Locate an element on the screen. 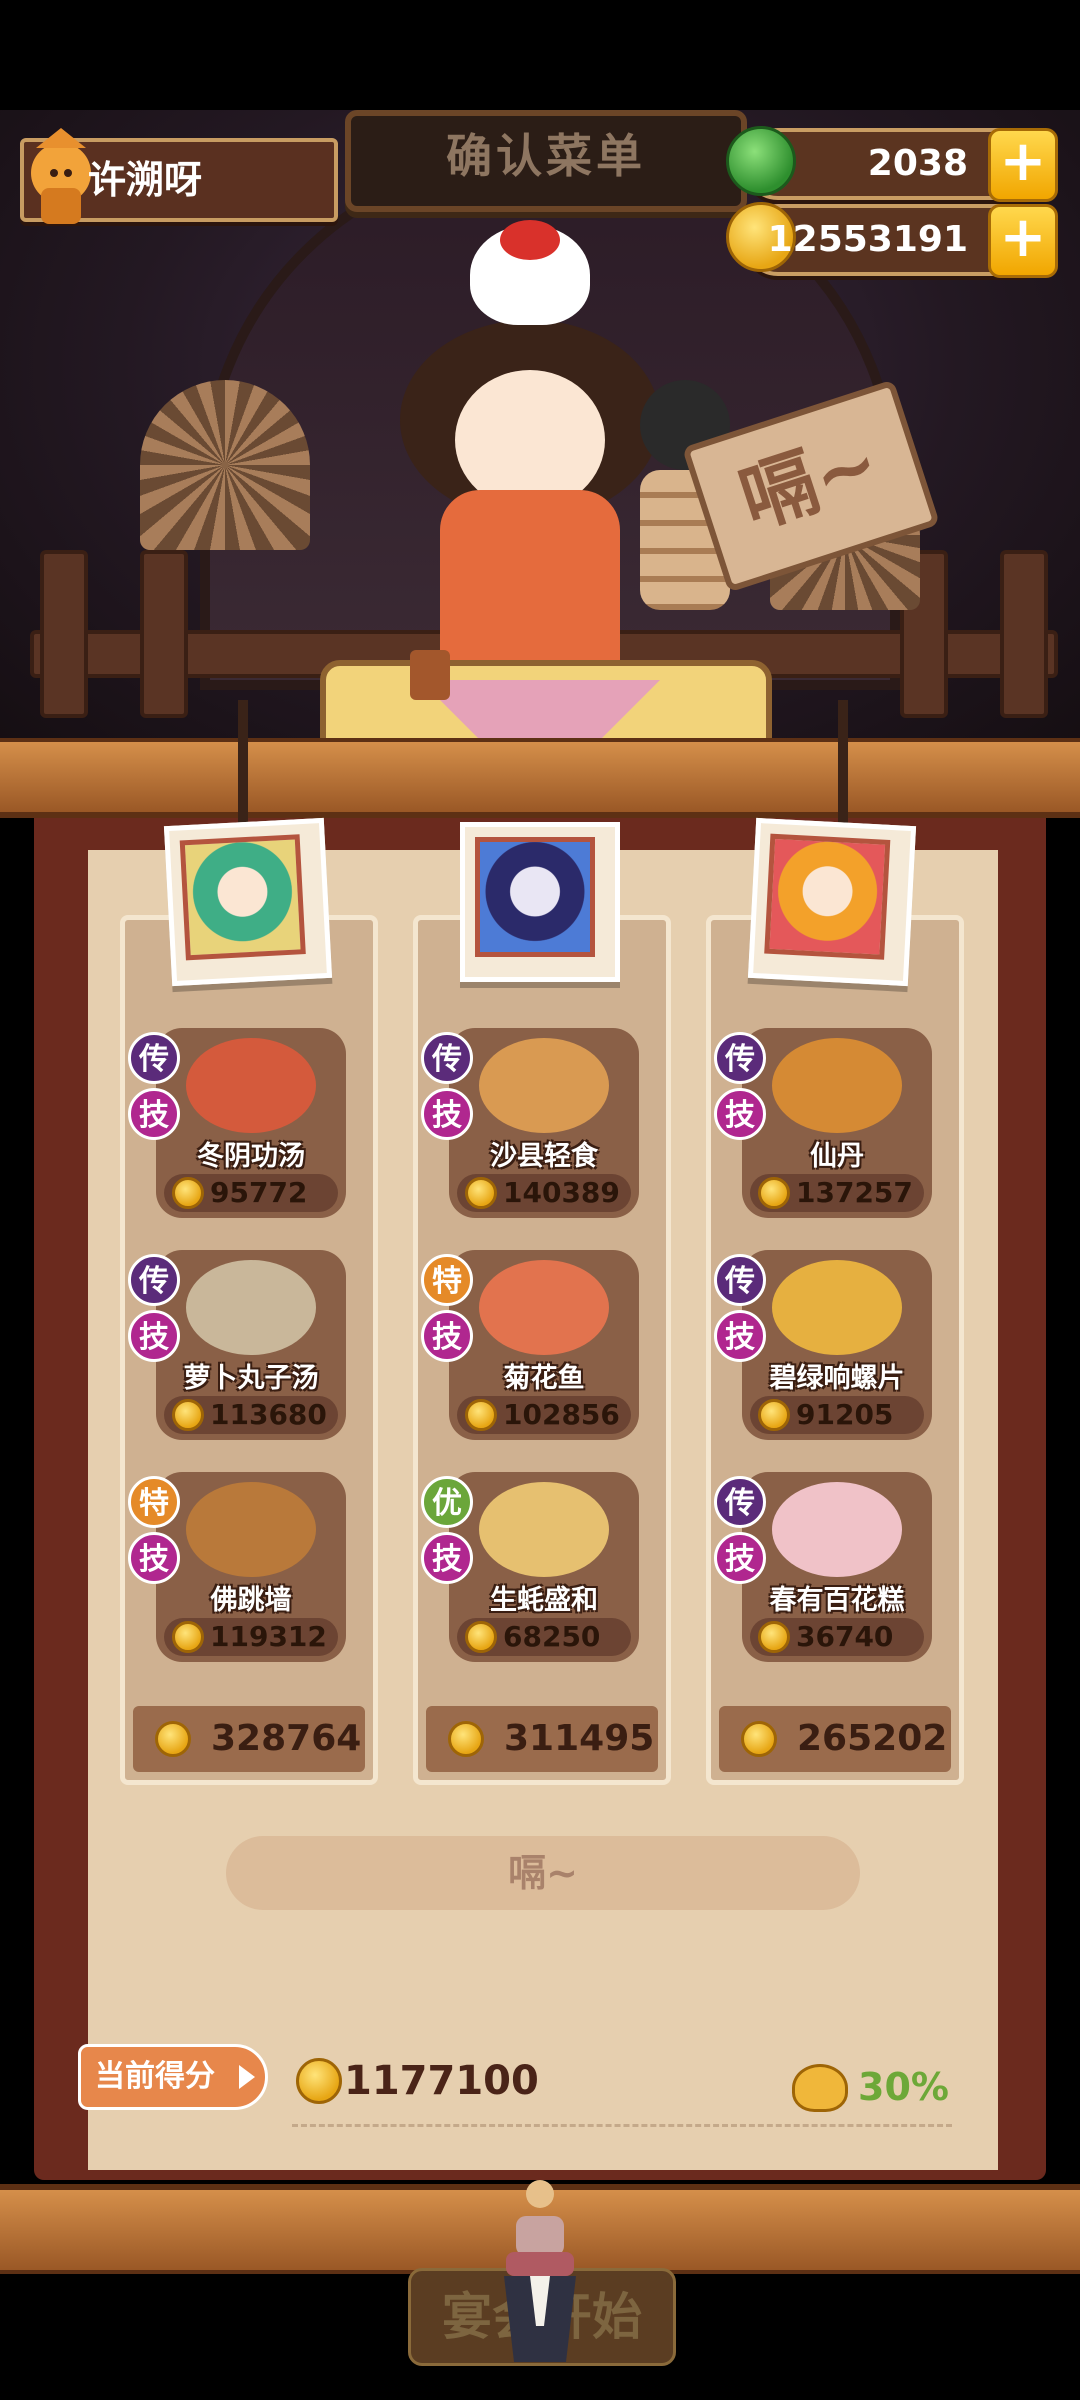 The width and height of the screenshot is (1080, 2400). menu-banner: 确认菜单 is located at coordinates (546, 161).